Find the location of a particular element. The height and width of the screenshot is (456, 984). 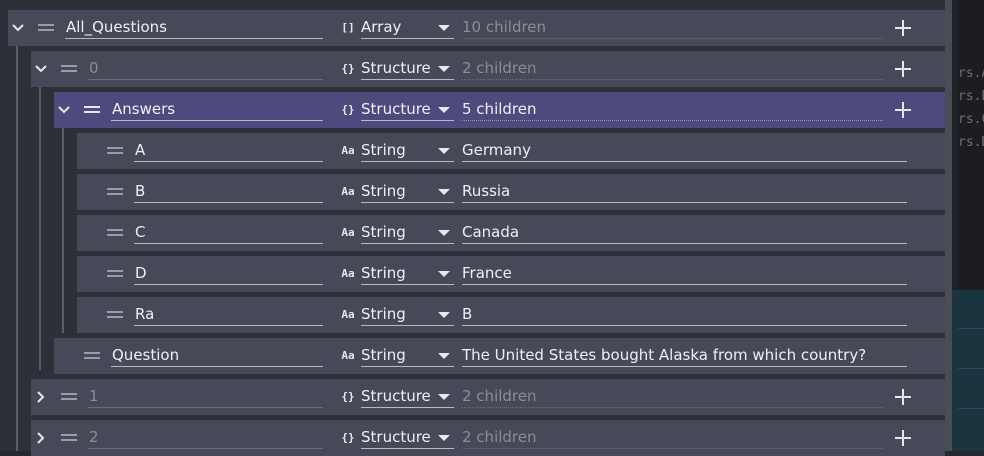

chevron-right-icon is located at coordinates (41, 397).